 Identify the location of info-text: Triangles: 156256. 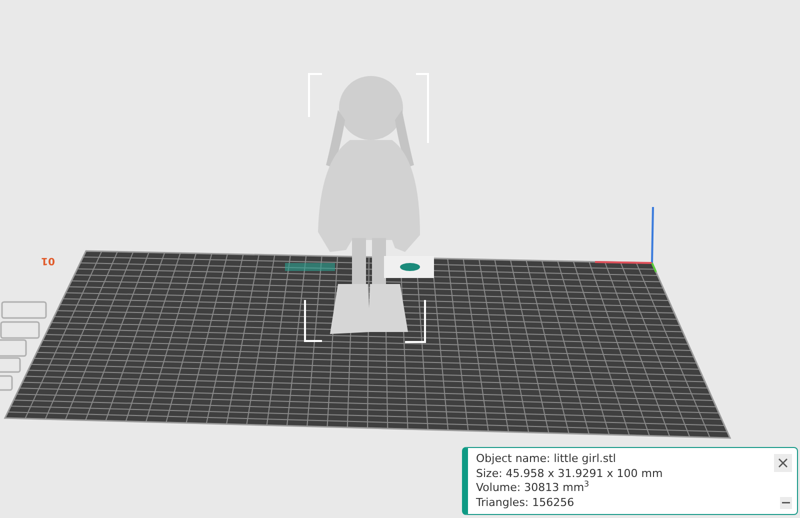
(526, 503).